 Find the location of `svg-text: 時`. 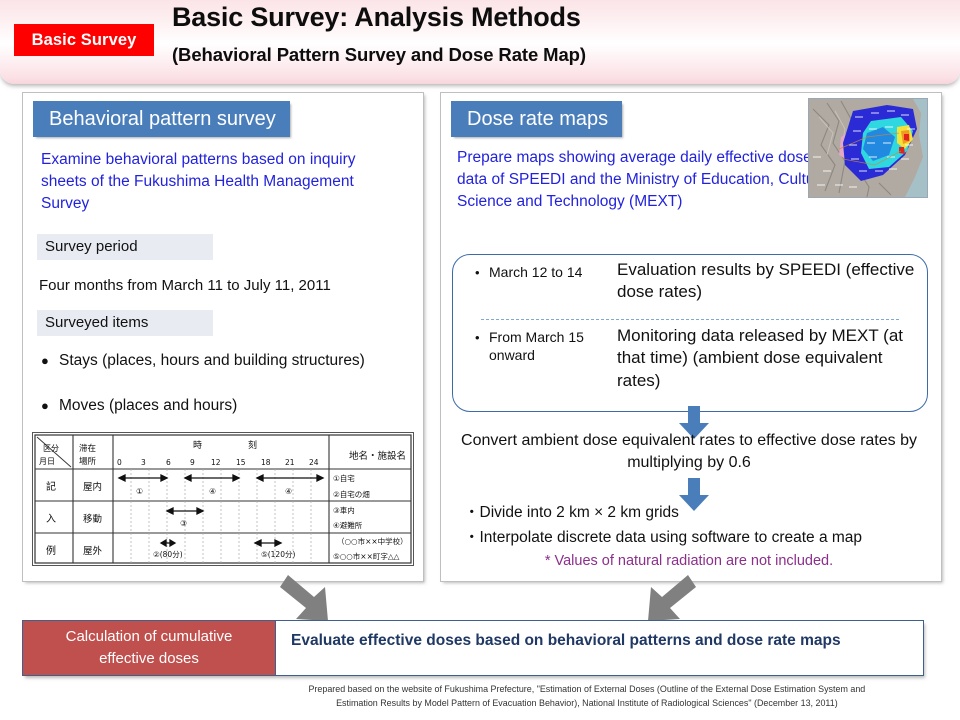

svg-text: 時 is located at coordinates (197, 445).